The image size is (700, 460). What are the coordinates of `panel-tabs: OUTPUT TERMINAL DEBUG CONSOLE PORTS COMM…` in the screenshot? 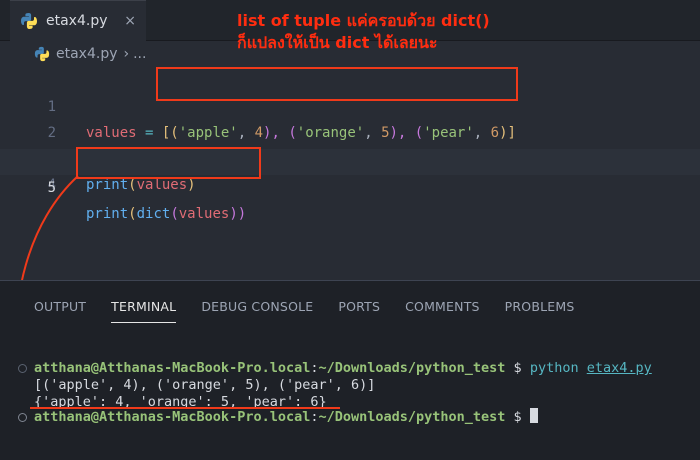 It's located at (317, 311).